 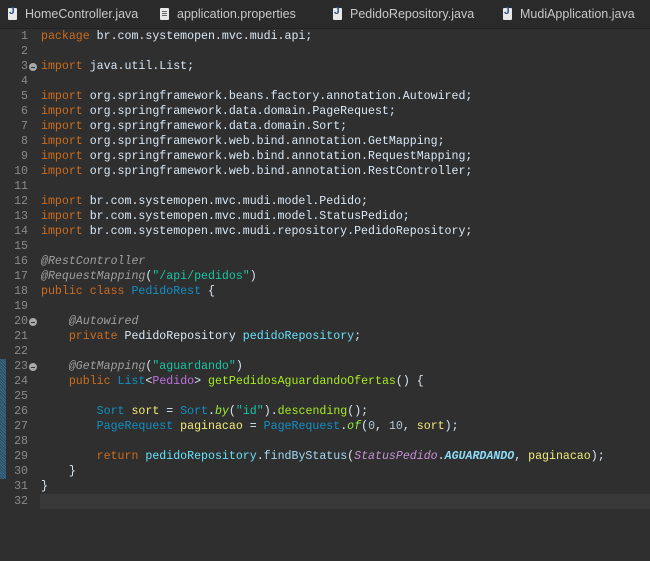 What do you see at coordinates (170, 411) in the screenshot?
I see `code-token: =` at bounding box center [170, 411].